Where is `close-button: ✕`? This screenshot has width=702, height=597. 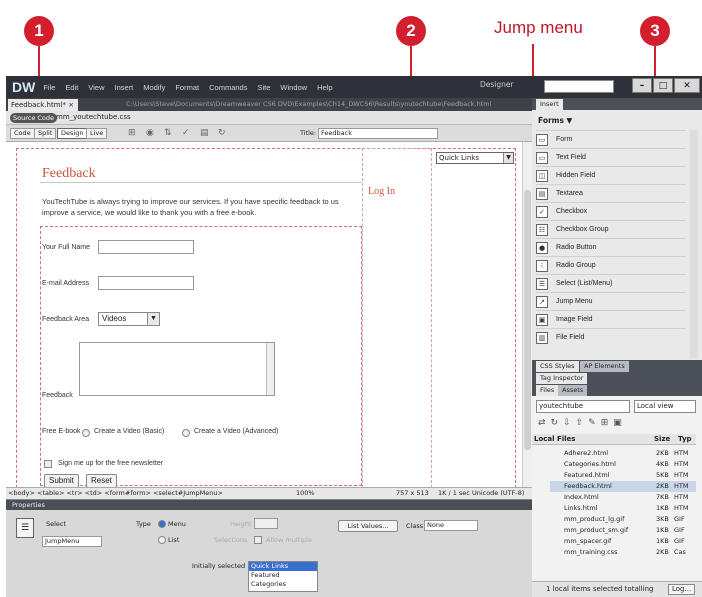
close-button: ✕ is located at coordinates (687, 85).